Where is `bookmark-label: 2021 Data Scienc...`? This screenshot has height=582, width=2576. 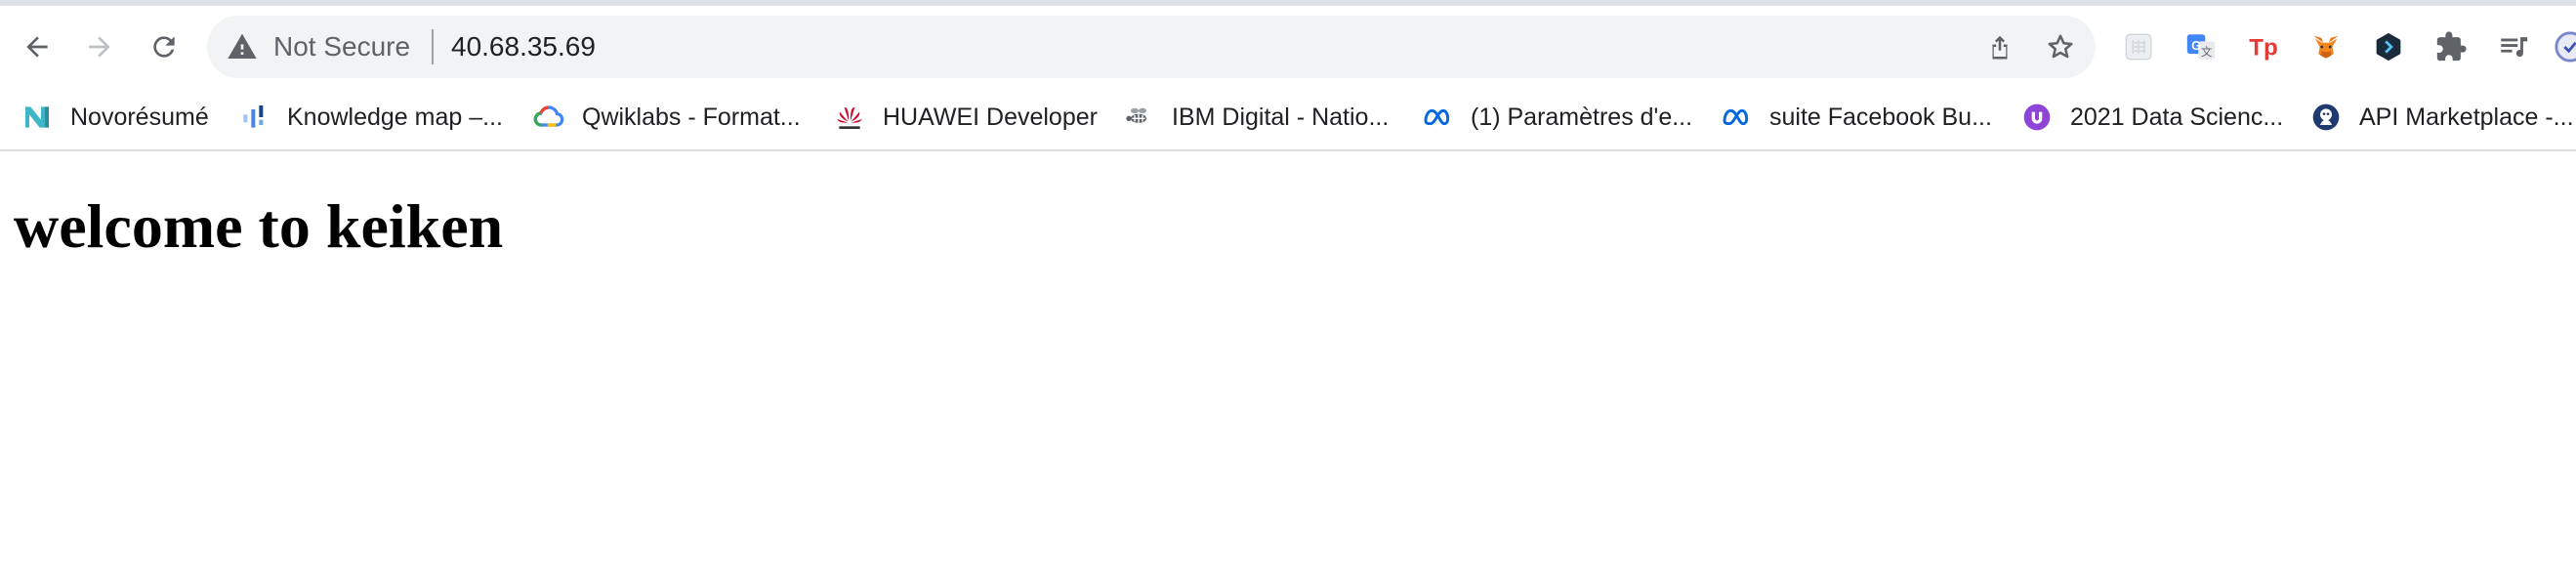 bookmark-label: 2021 Data Scienc... is located at coordinates (2177, 117).